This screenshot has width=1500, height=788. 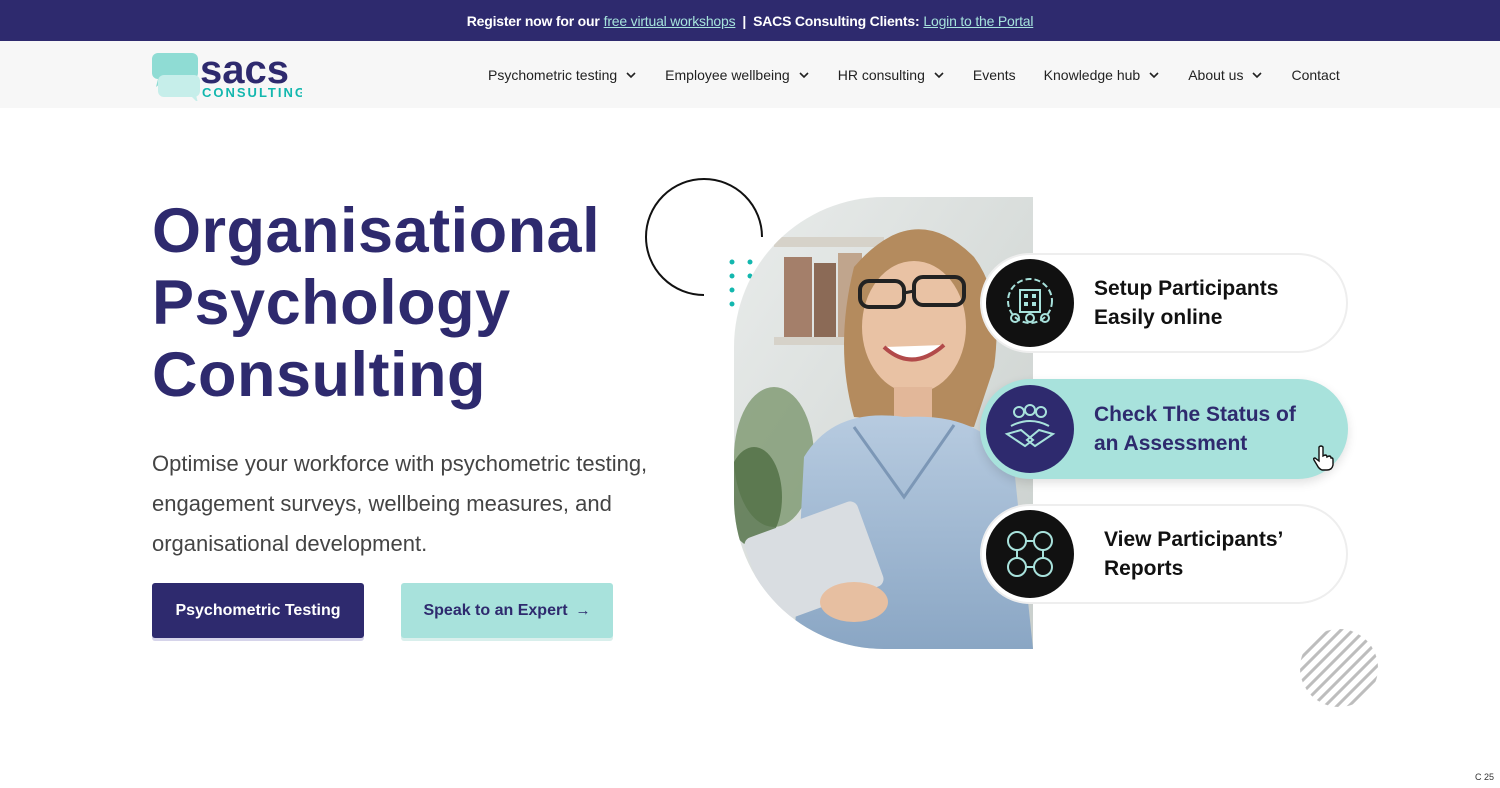 I want to click on card-label-line: View Participants’, so click(x=1194, y=539).